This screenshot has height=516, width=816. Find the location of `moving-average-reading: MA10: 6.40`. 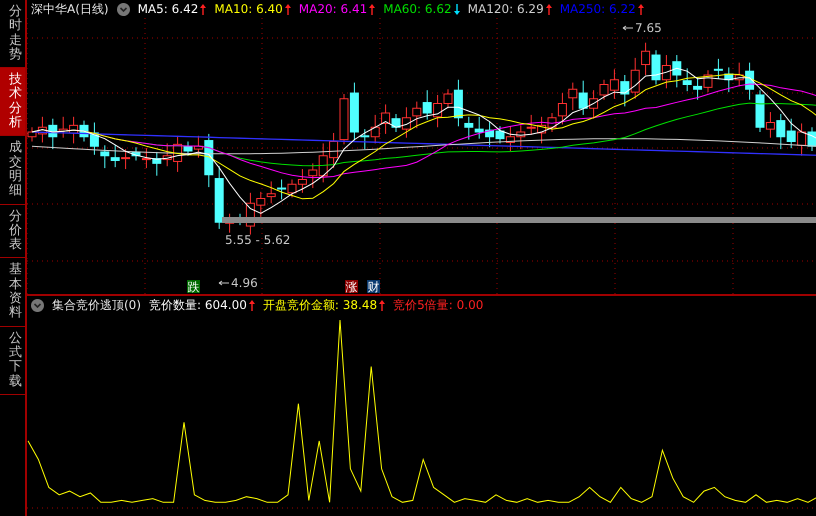

moving-average-reading: MA10: 6.40 is located at coordinates (248, 9).